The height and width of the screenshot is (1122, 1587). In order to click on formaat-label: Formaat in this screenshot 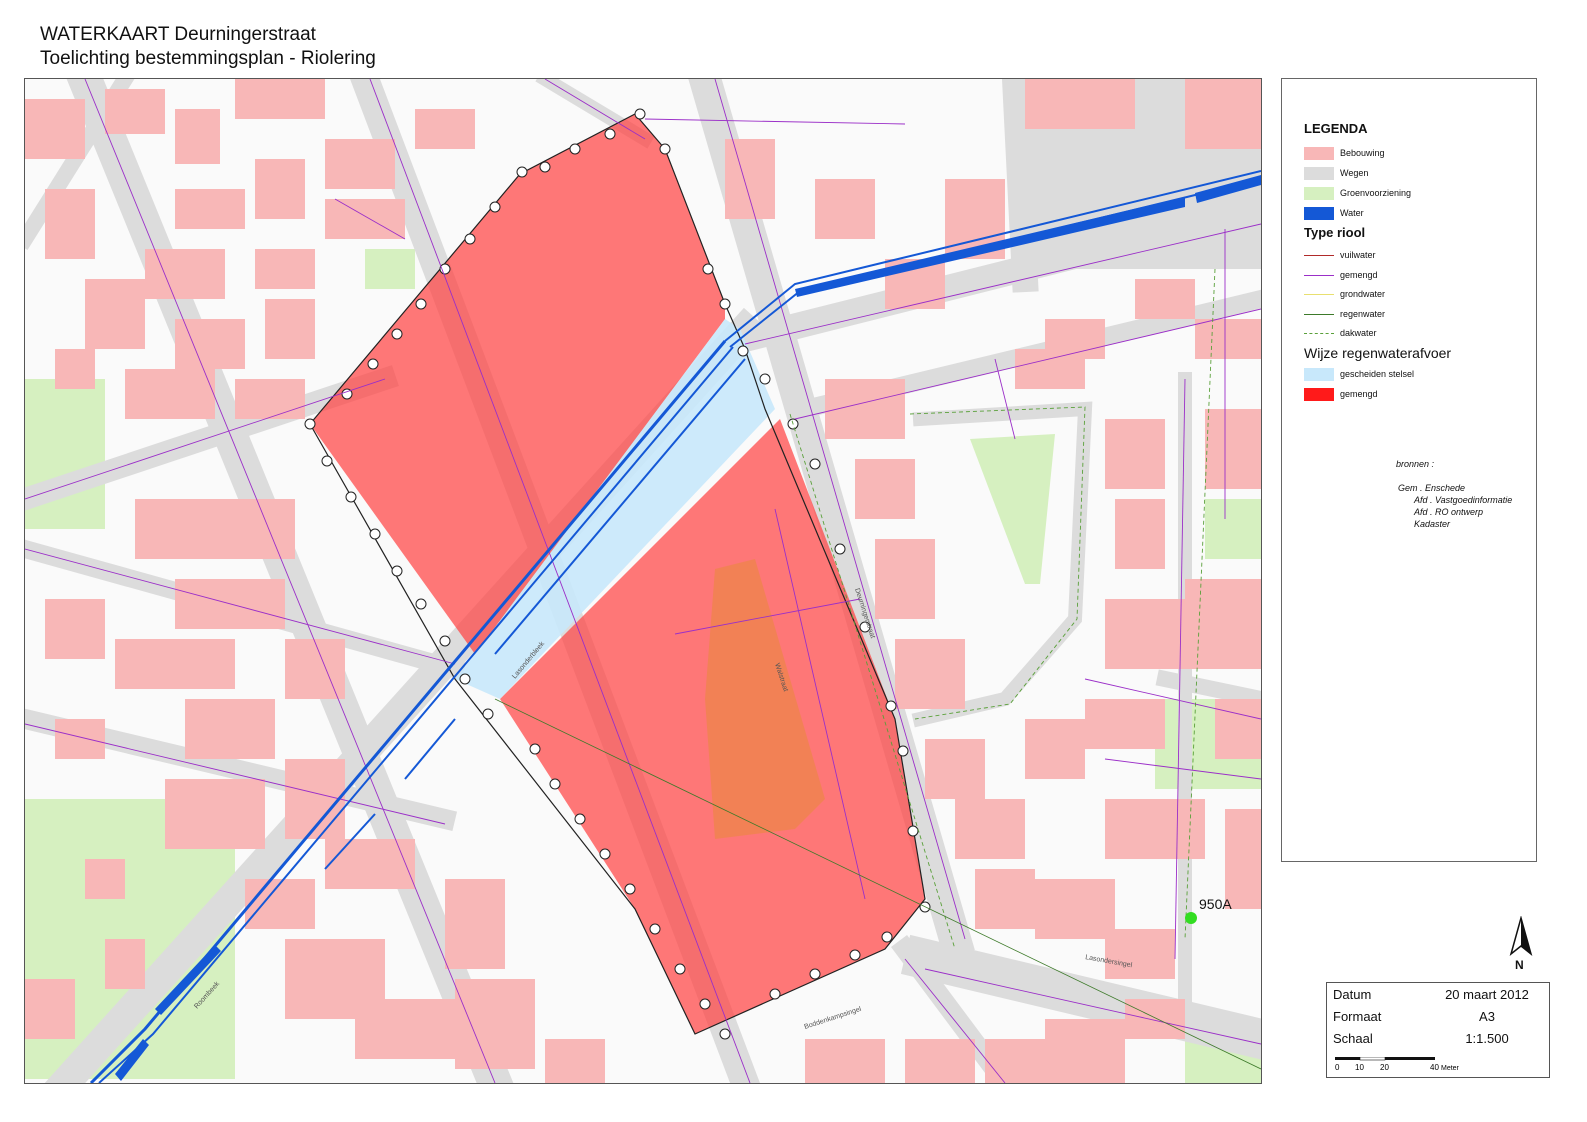, I will do `click(1357, 1016)`.